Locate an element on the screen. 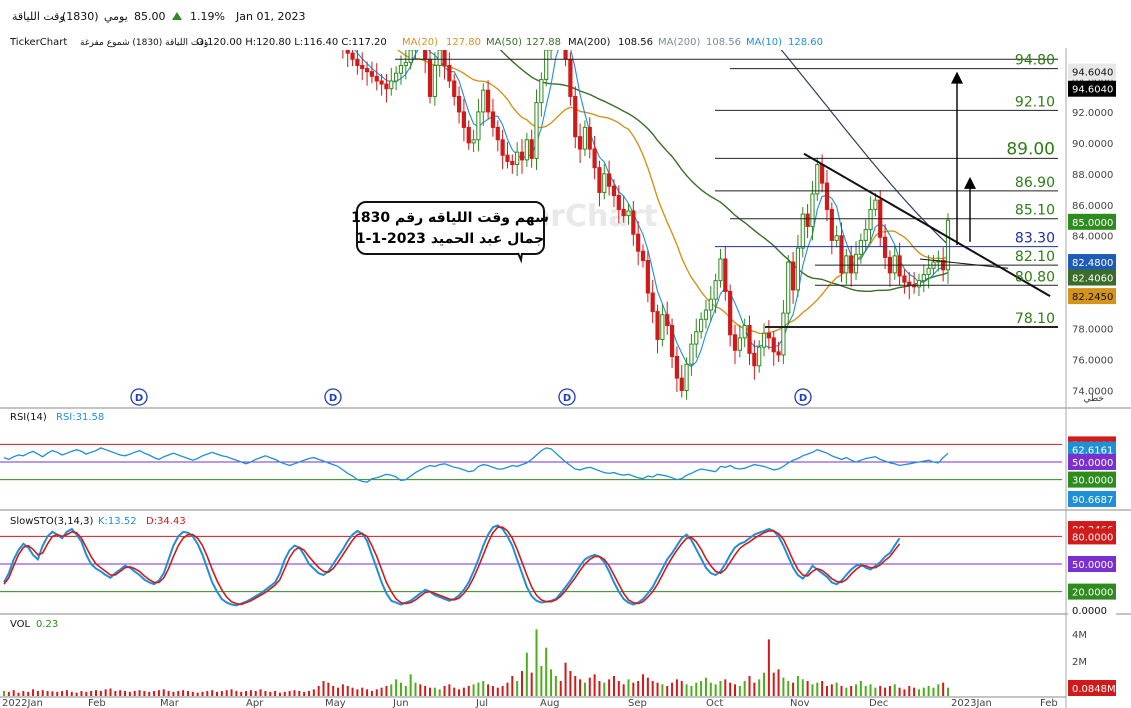 This screenshot has height=708, width=1131. rsi-title: RSI(14) is located at coordinates (28, 417).